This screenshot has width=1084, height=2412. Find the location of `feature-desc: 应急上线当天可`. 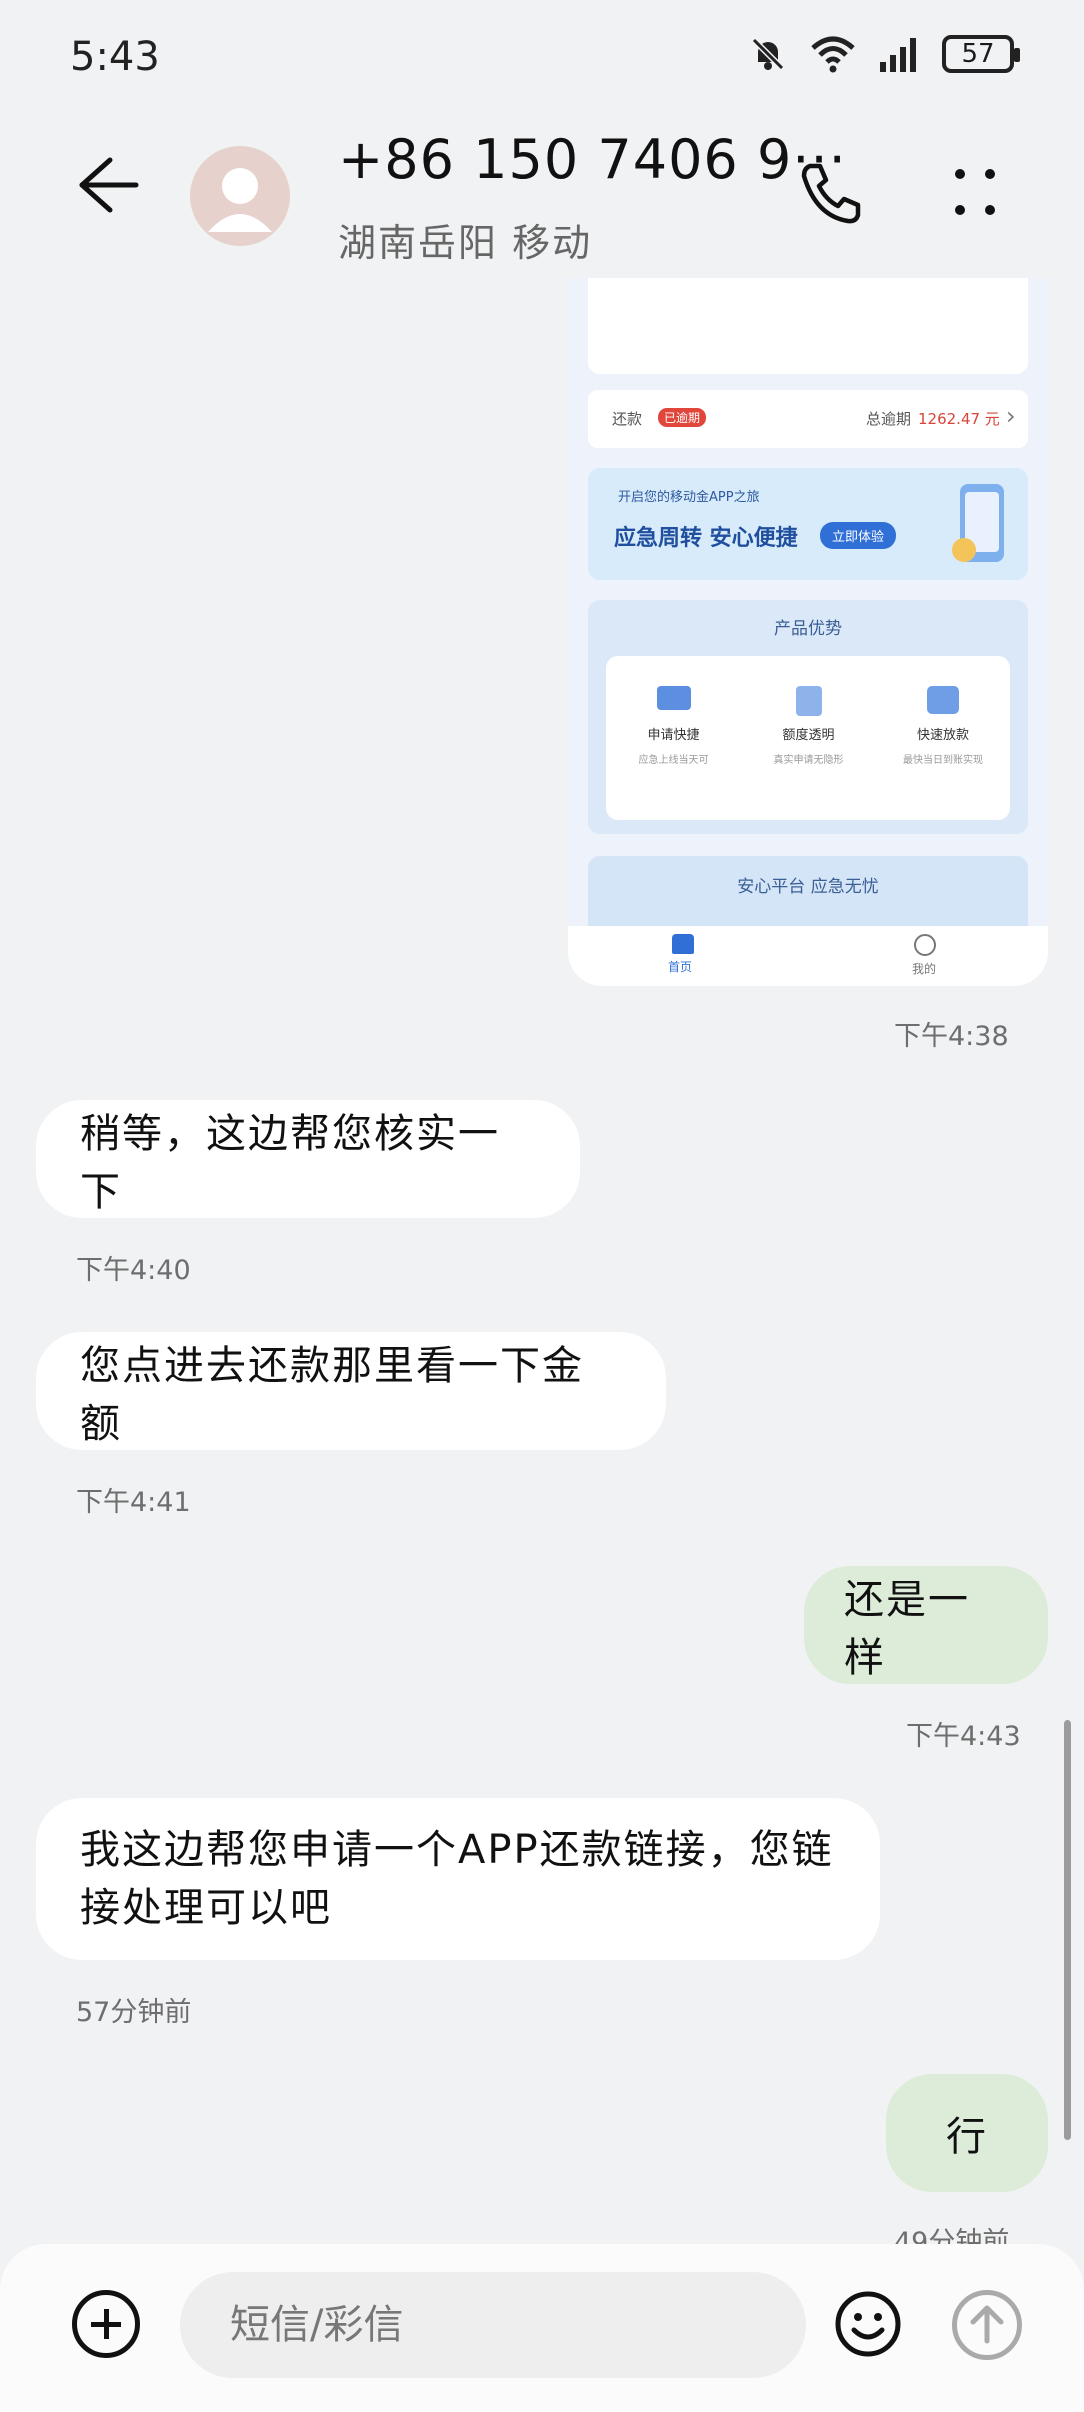

feature-desc: 应急上线当天可 is located at coordinates (673, 760).